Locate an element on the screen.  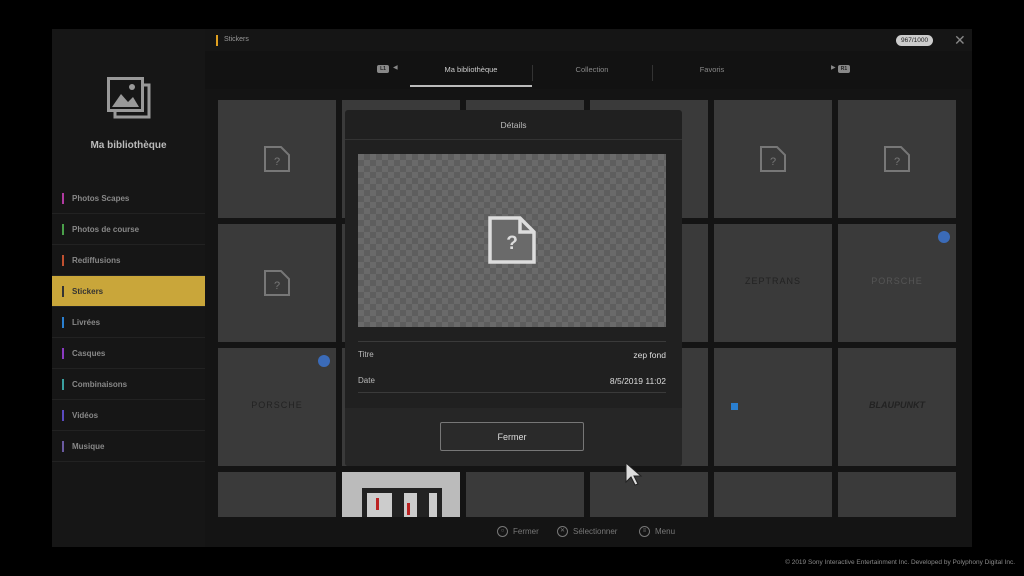
circle-button-icon: ○ is located at coordinates (502, 531).